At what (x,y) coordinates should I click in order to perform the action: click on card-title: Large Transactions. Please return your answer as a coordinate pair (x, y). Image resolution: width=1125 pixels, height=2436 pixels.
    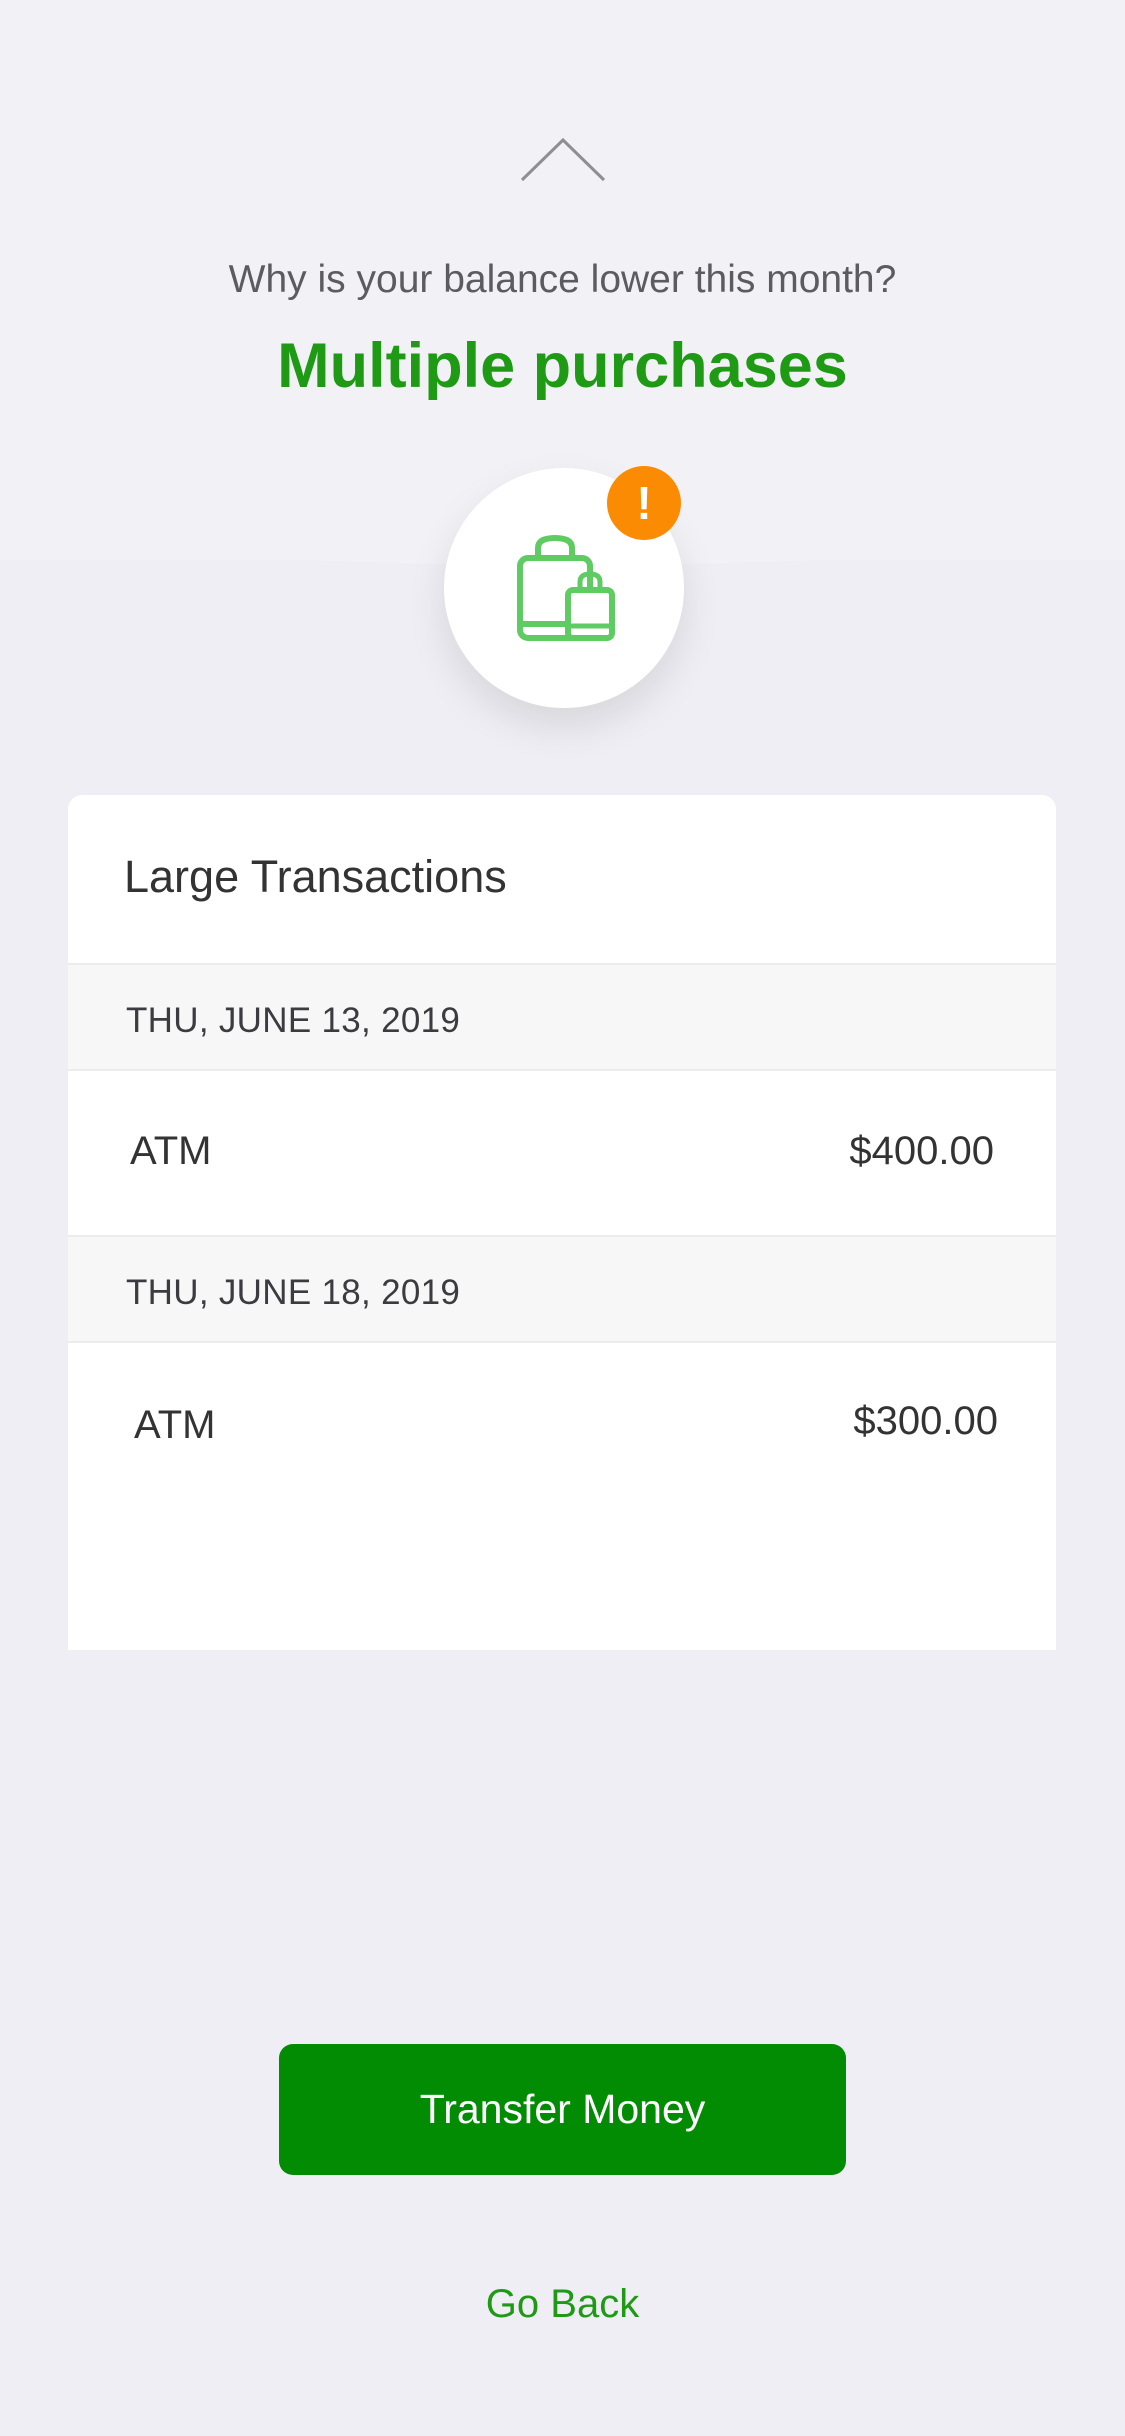
    Looking at the image, I should click on (315, 876).